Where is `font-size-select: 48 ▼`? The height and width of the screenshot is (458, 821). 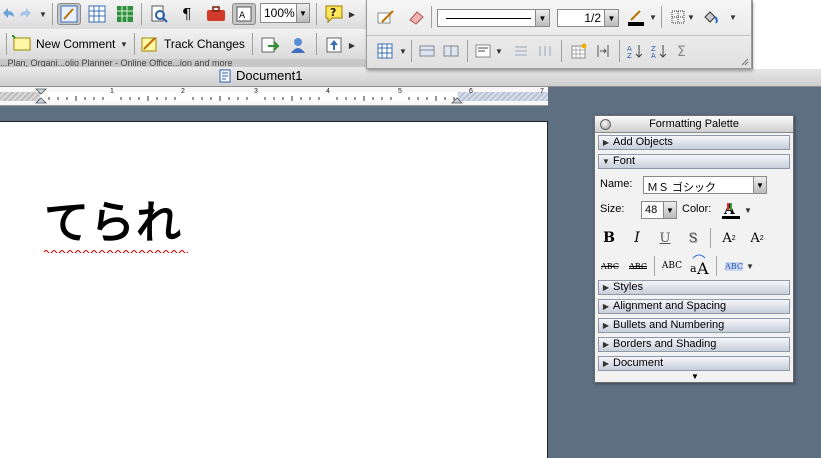
font-size-select: 48 ▼ is located at coordinates (659, 210).